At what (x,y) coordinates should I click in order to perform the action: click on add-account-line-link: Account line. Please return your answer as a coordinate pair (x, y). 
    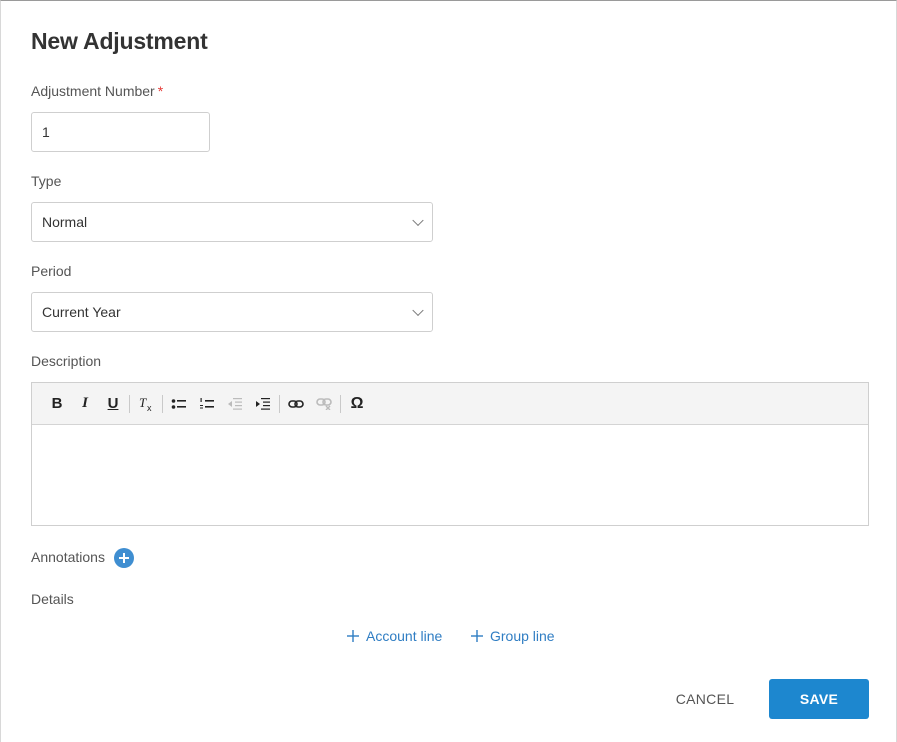
    Looking at the image, I should click on (394, 636).